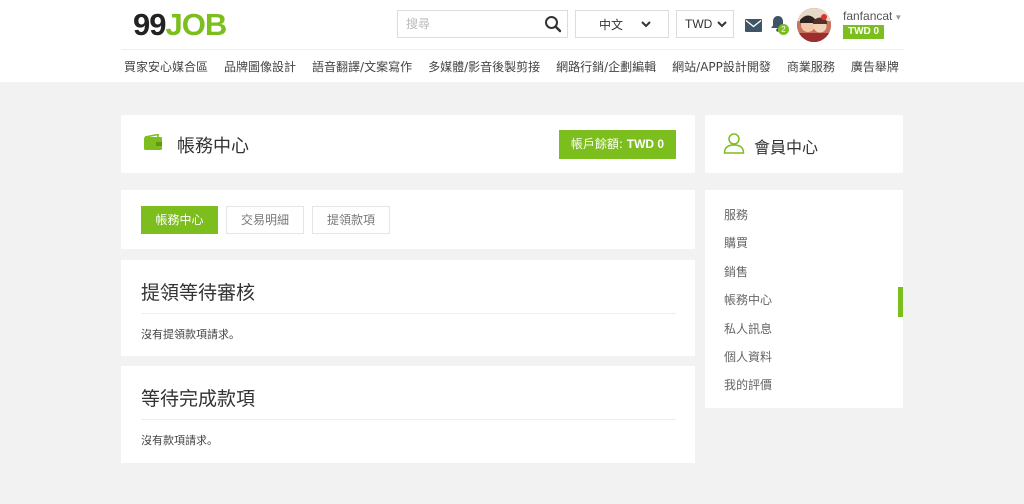 This screenshot has width=1024, height=504. What do you see at coordinates (900, 302) in the screenshot?
I see `active-indicator` at bounding box center [900, 302].